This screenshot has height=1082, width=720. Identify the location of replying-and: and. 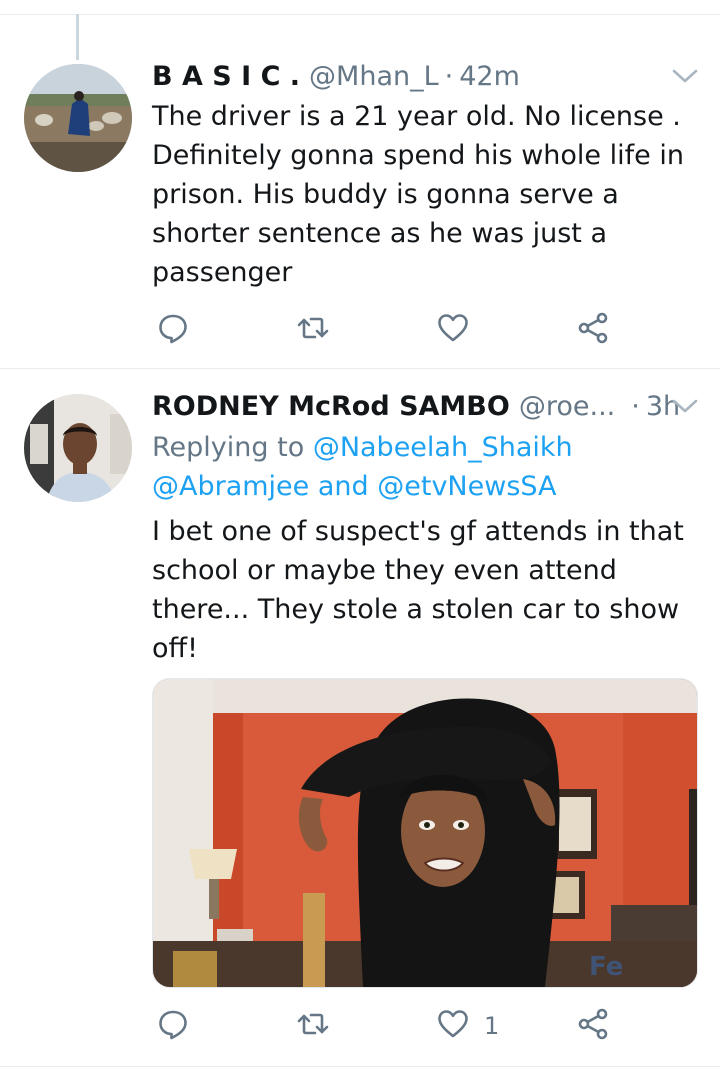
(343, 486).